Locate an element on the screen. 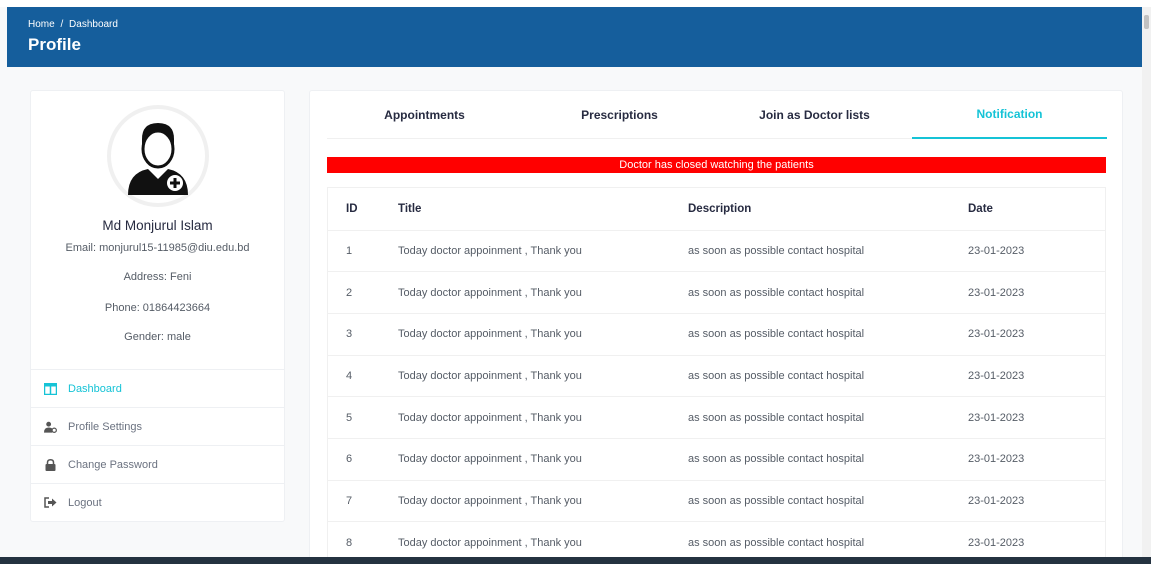 This screenshot has width=1151, height=564. profile-address: Address: Feni is located at coordinates (157, 277).